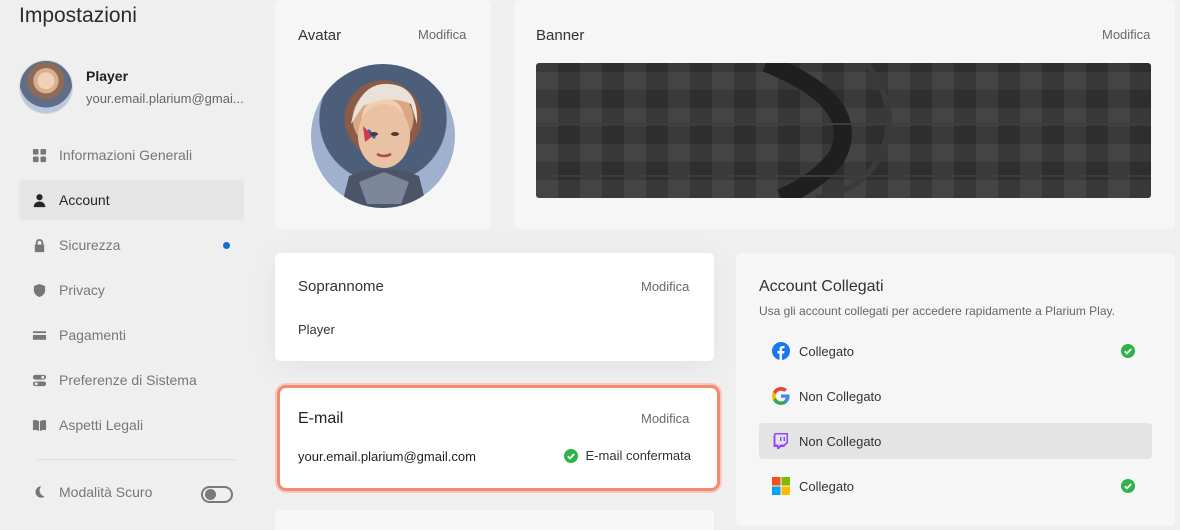 The width and height of the screenshot is (1180, 530). What do you see at coordinates (136, 459) in the screenshot?
I see `divider` at bounding box center [136, 459].